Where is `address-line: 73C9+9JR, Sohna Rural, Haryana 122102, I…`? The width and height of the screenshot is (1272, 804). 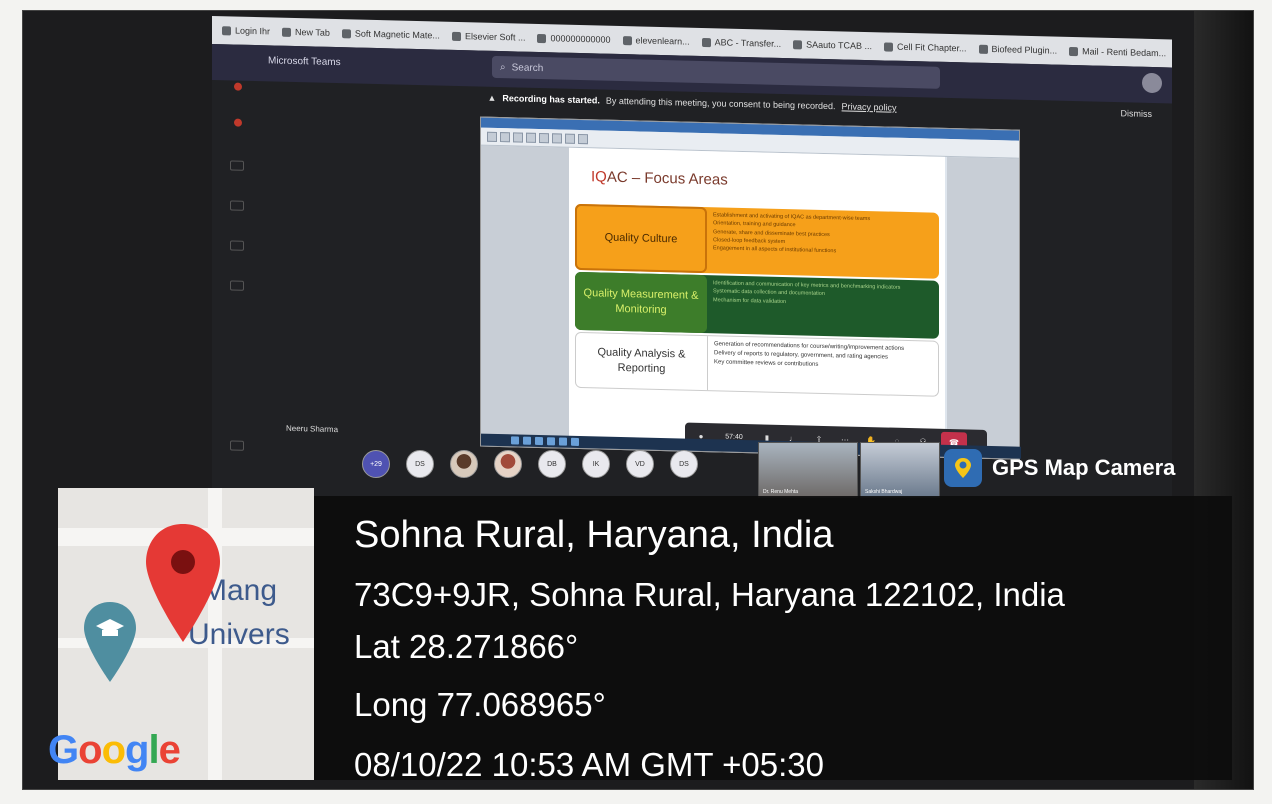 address-line: 73C9+9JR, Sohna Rural, Haryana 122102, I… is located at coordinates (709, 594).